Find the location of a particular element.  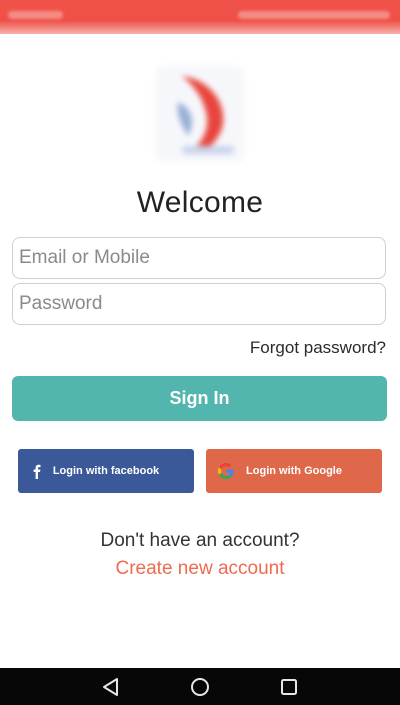

google-login-button: Login with Google is located at coordinates (294, 471).